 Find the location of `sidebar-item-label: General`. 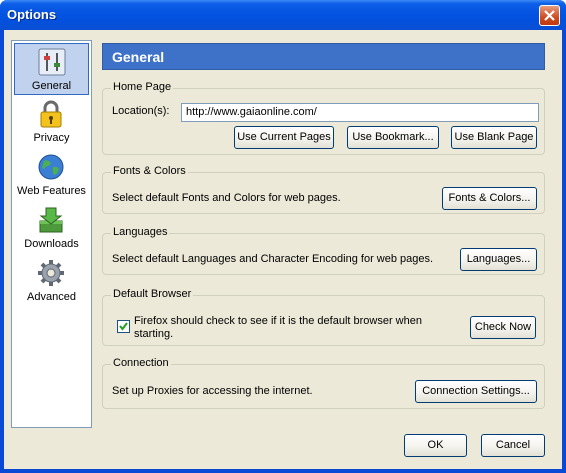

sidebar-item-label: General is located at coordinates (51, 86).